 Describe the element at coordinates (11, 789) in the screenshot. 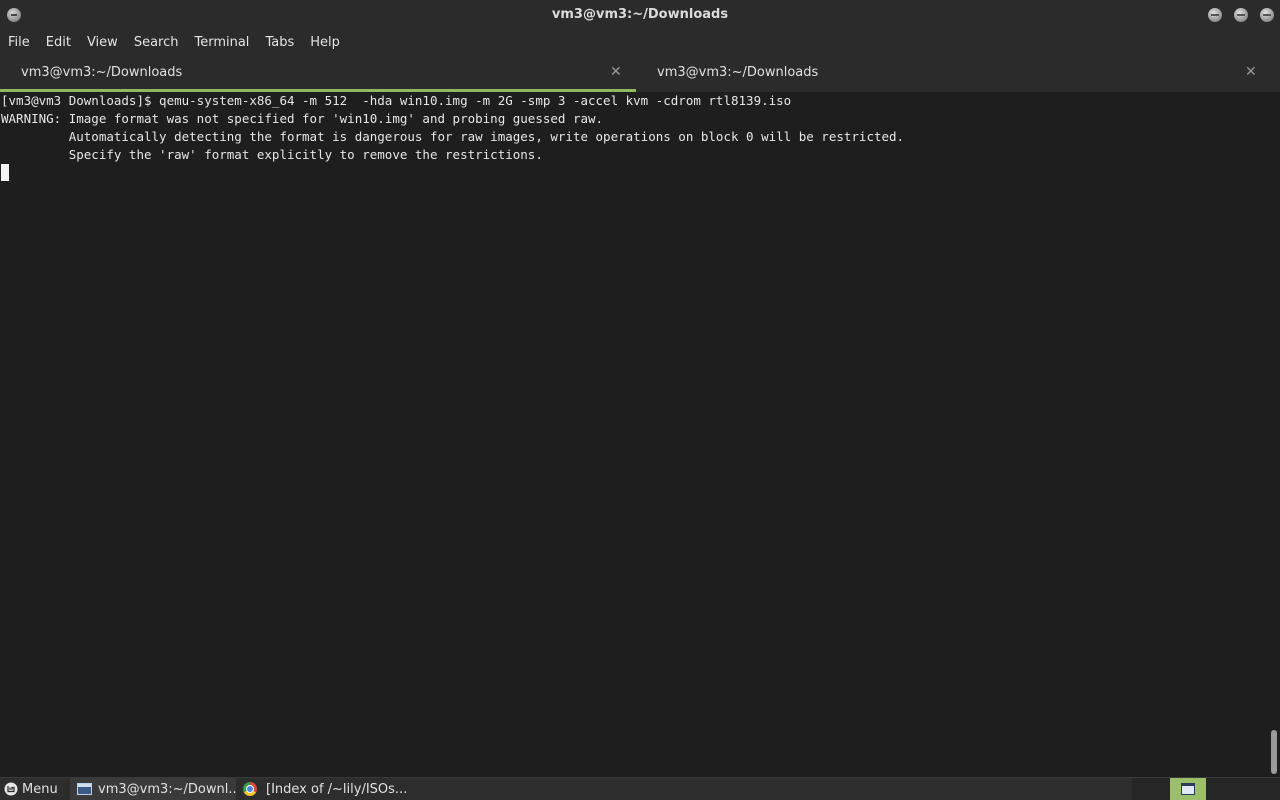

I see `mint-logo-icon` at that location.